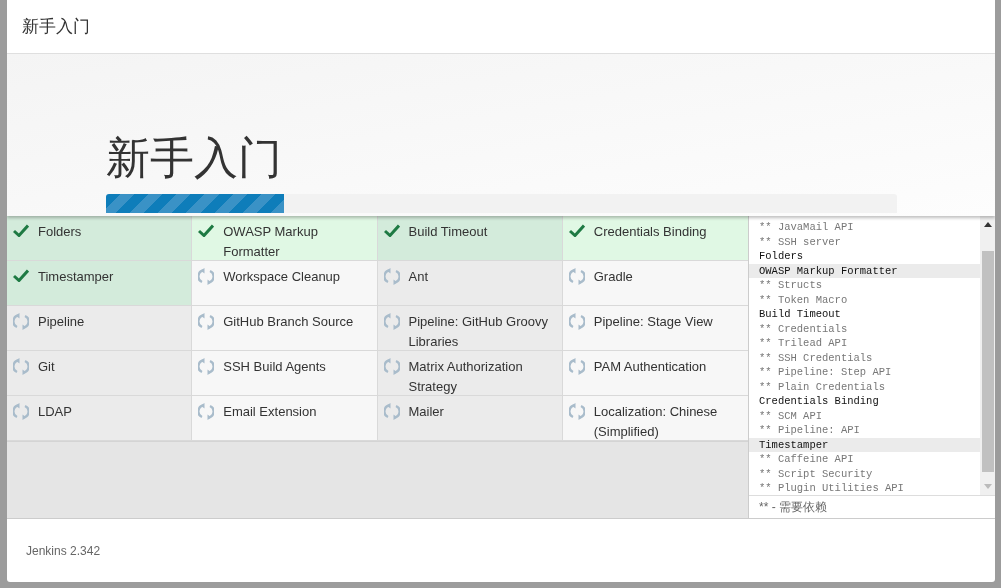  Describe the element at coordinates (987, 355) in the screenshot. I see `scrollbar` at that location.